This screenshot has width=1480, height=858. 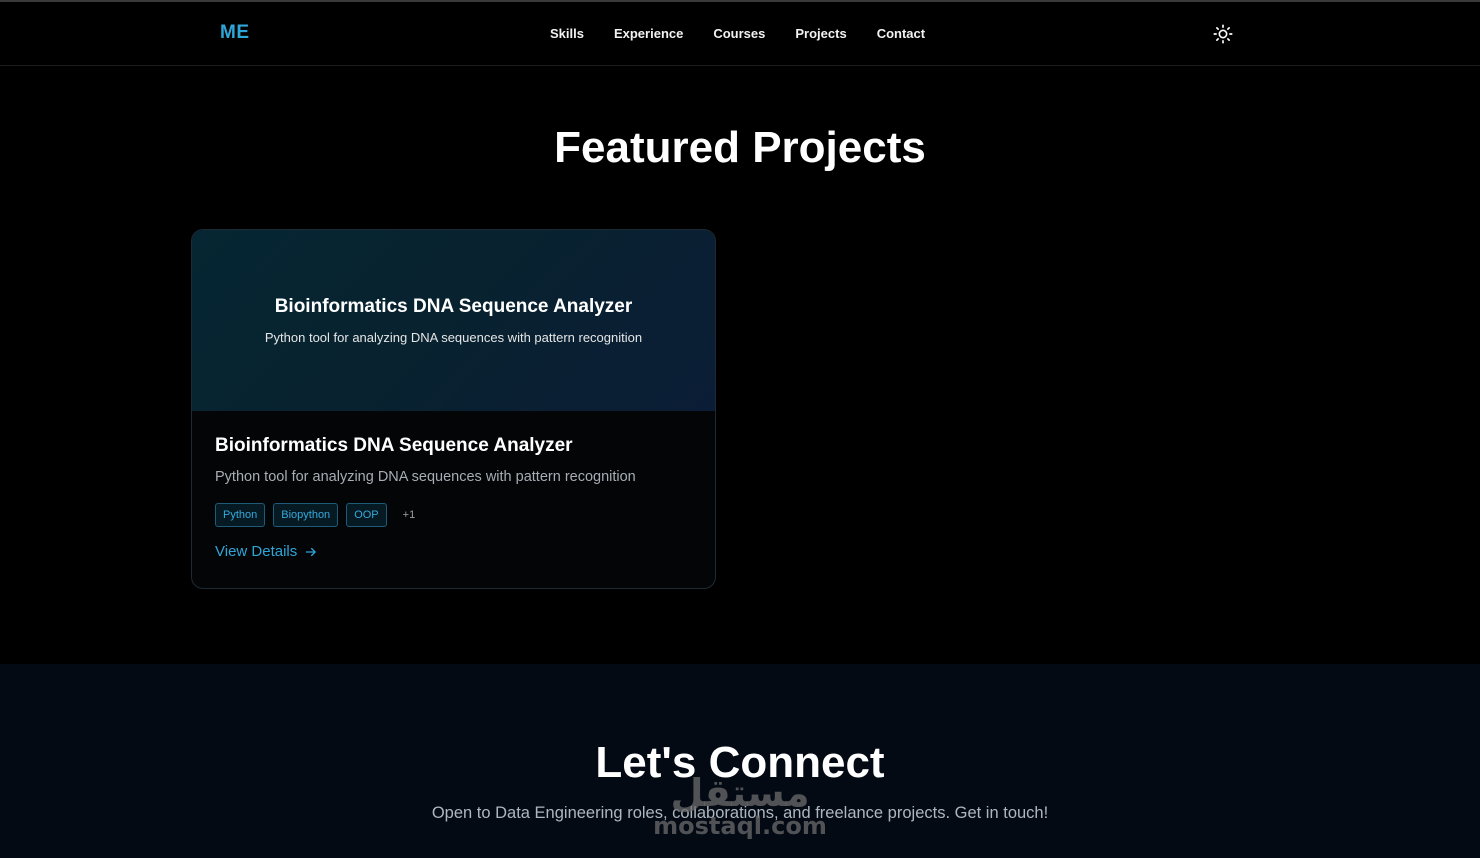 What do you see at coordinates (453, 306) in the screenshot?
I see `banner-title: Bioinformatics DNA Sequence Analyzer` at bounding box center [453, 306].